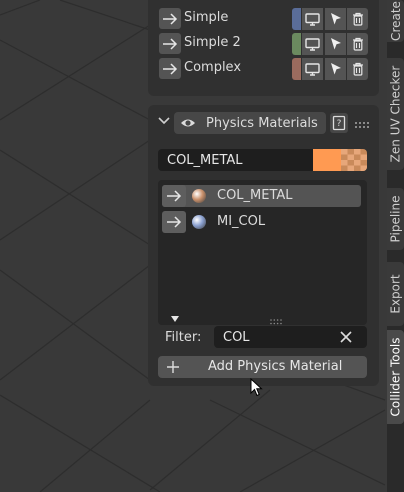 The width and height of the screenshot is (404, 492). I want to click on preset-row: Simple, so click(263, 19).